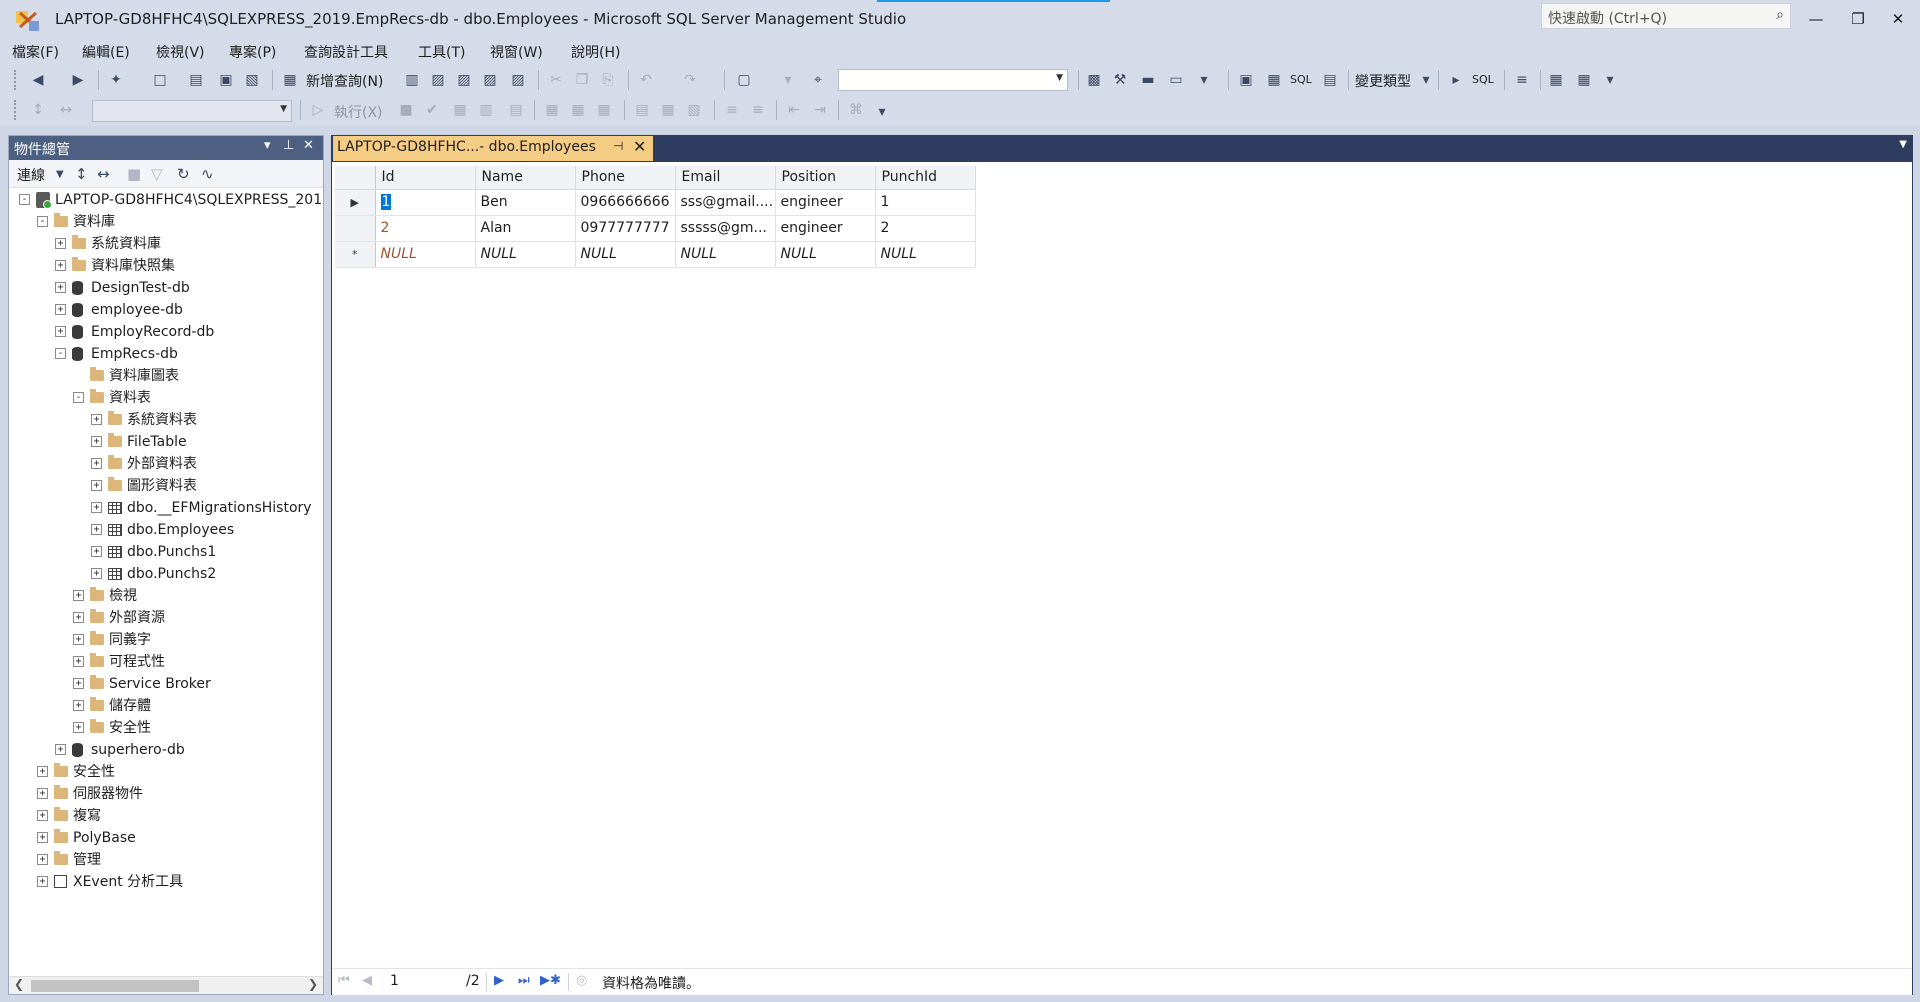 This screenshot has height=1002, width=1920. Describe the element at coordinates (425, 178) in the screenshot. I see `column-header-id: Id` at that location.